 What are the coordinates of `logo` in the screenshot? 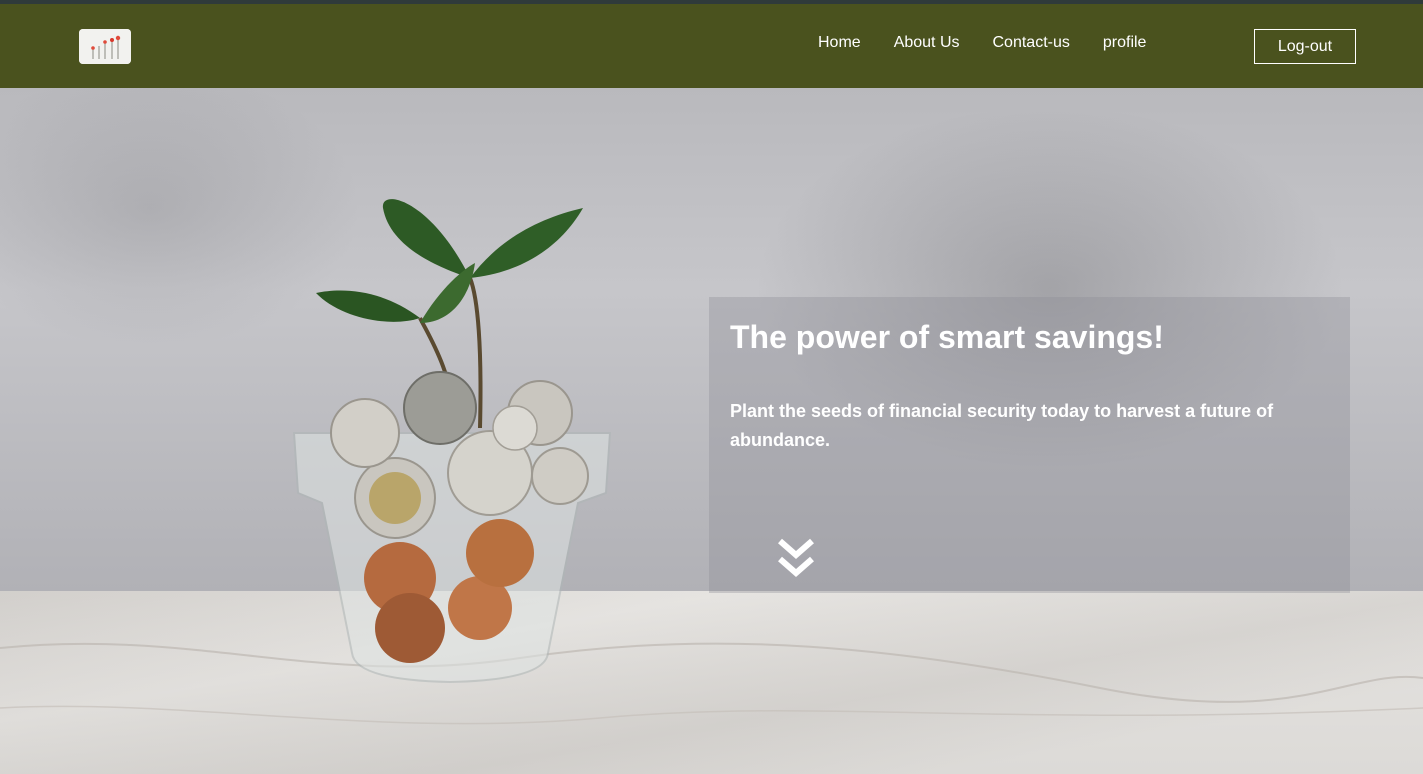 It's located at (105, 46).